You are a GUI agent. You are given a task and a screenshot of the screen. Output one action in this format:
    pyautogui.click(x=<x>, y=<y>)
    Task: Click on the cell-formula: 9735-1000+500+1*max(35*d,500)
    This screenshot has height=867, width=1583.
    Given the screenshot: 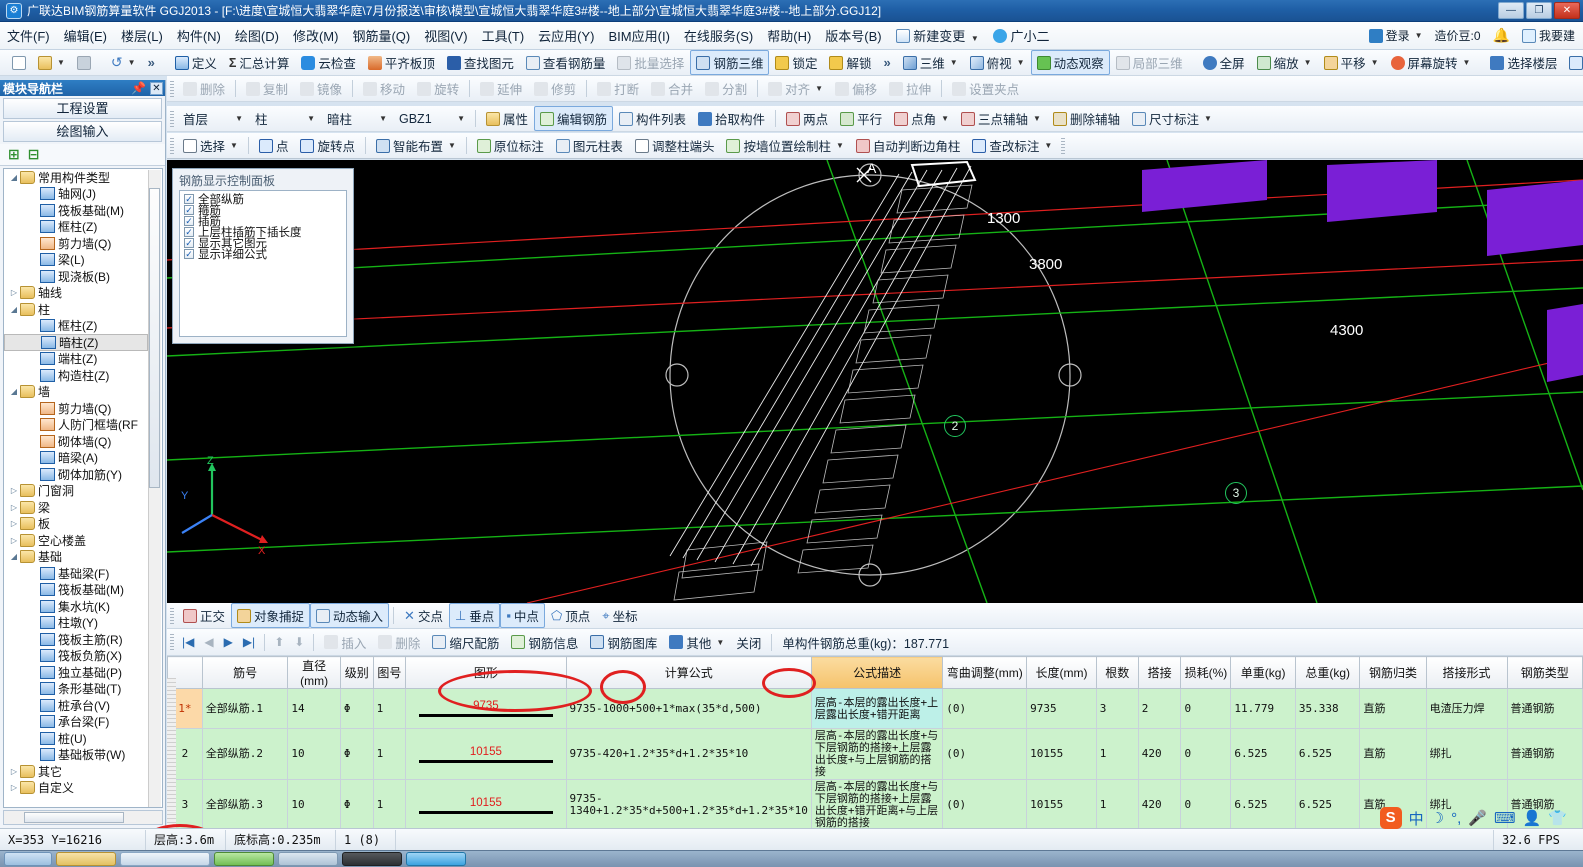 What is the action you would take?
    pyautogui.click(x=688, y=708)
    